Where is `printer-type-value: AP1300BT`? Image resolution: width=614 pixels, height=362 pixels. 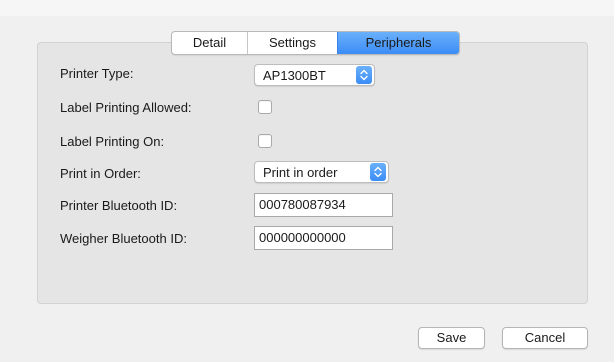 printer-type-value: AP1300BT is located at coordinates (294, 75).